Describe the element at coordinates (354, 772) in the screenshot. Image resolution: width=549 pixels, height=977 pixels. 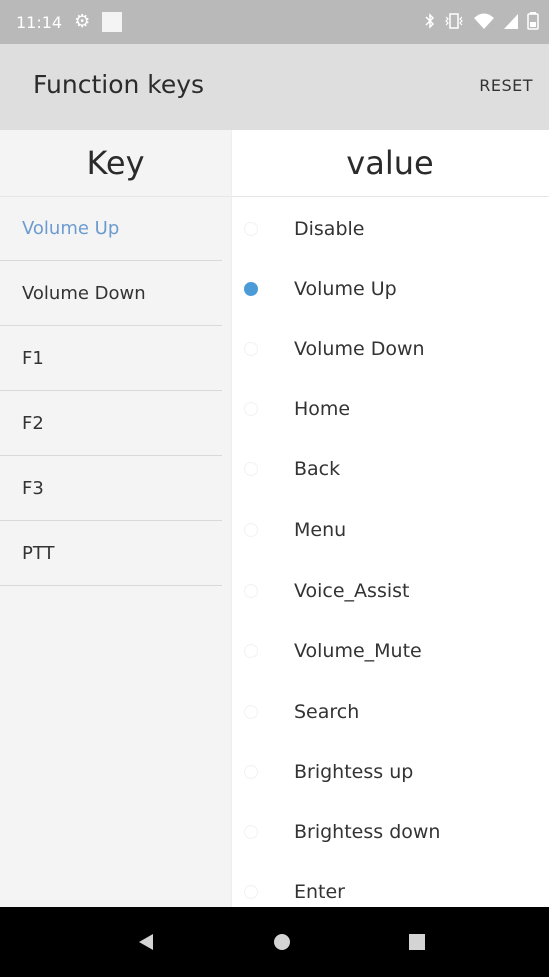
I see `value-label: Brightess up` at that location.